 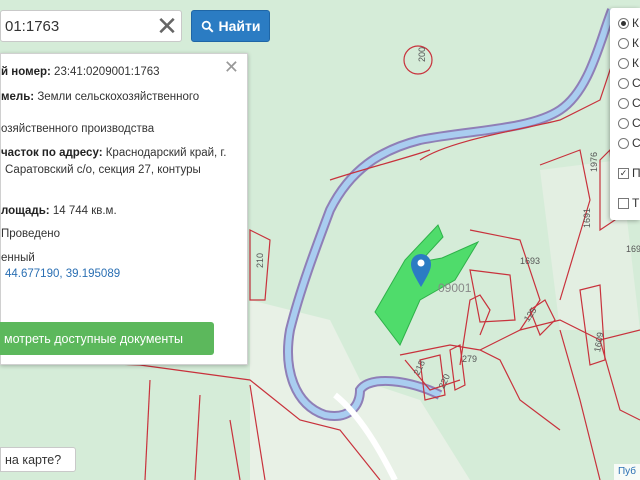 What do you see at coordinates (166, 153) in the screenshot?
I see `address-value: Краснодарский край, г.` at bounding box center [166, 153].